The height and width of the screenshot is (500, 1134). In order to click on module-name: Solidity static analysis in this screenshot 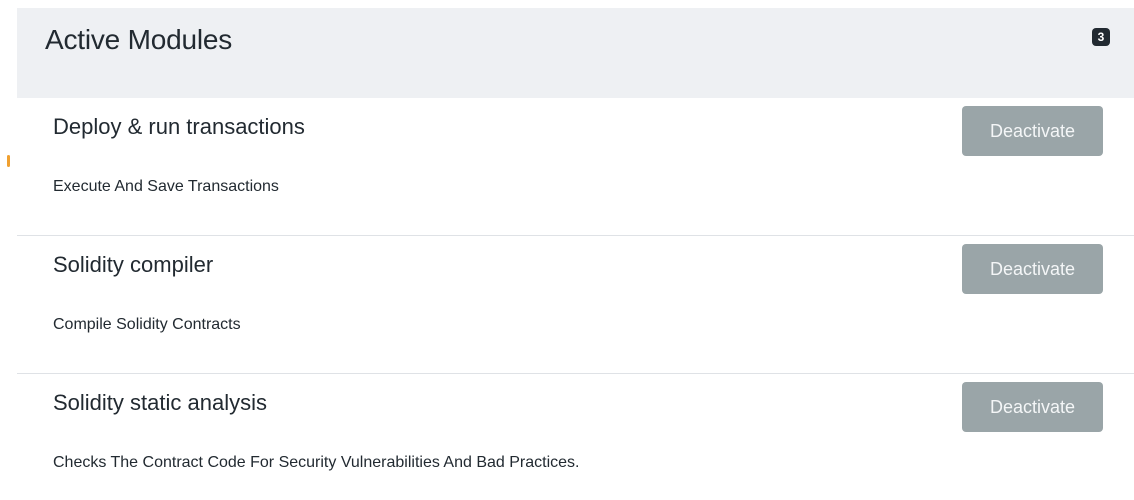, I will do `click(160, 402)`.